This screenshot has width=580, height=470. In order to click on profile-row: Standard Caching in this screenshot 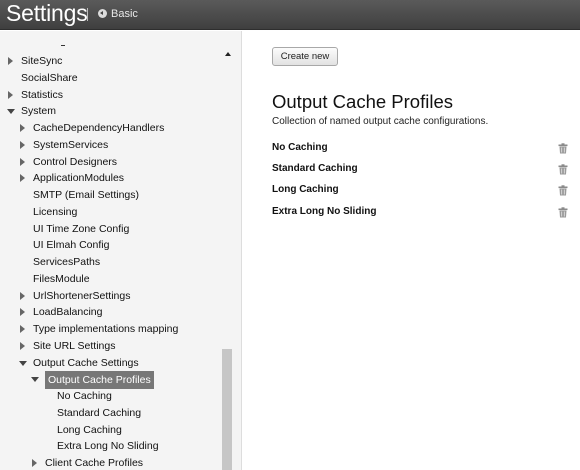, I will do `click(422, 170)`.